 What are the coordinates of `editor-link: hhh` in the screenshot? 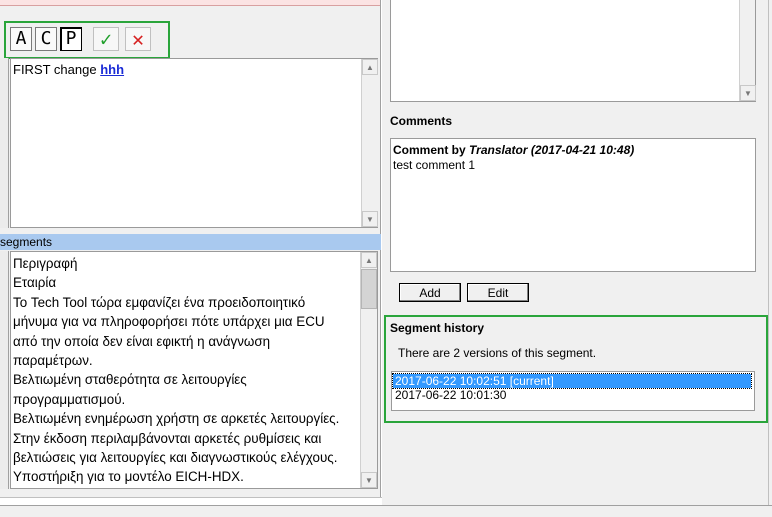 It's located at (112, 69).